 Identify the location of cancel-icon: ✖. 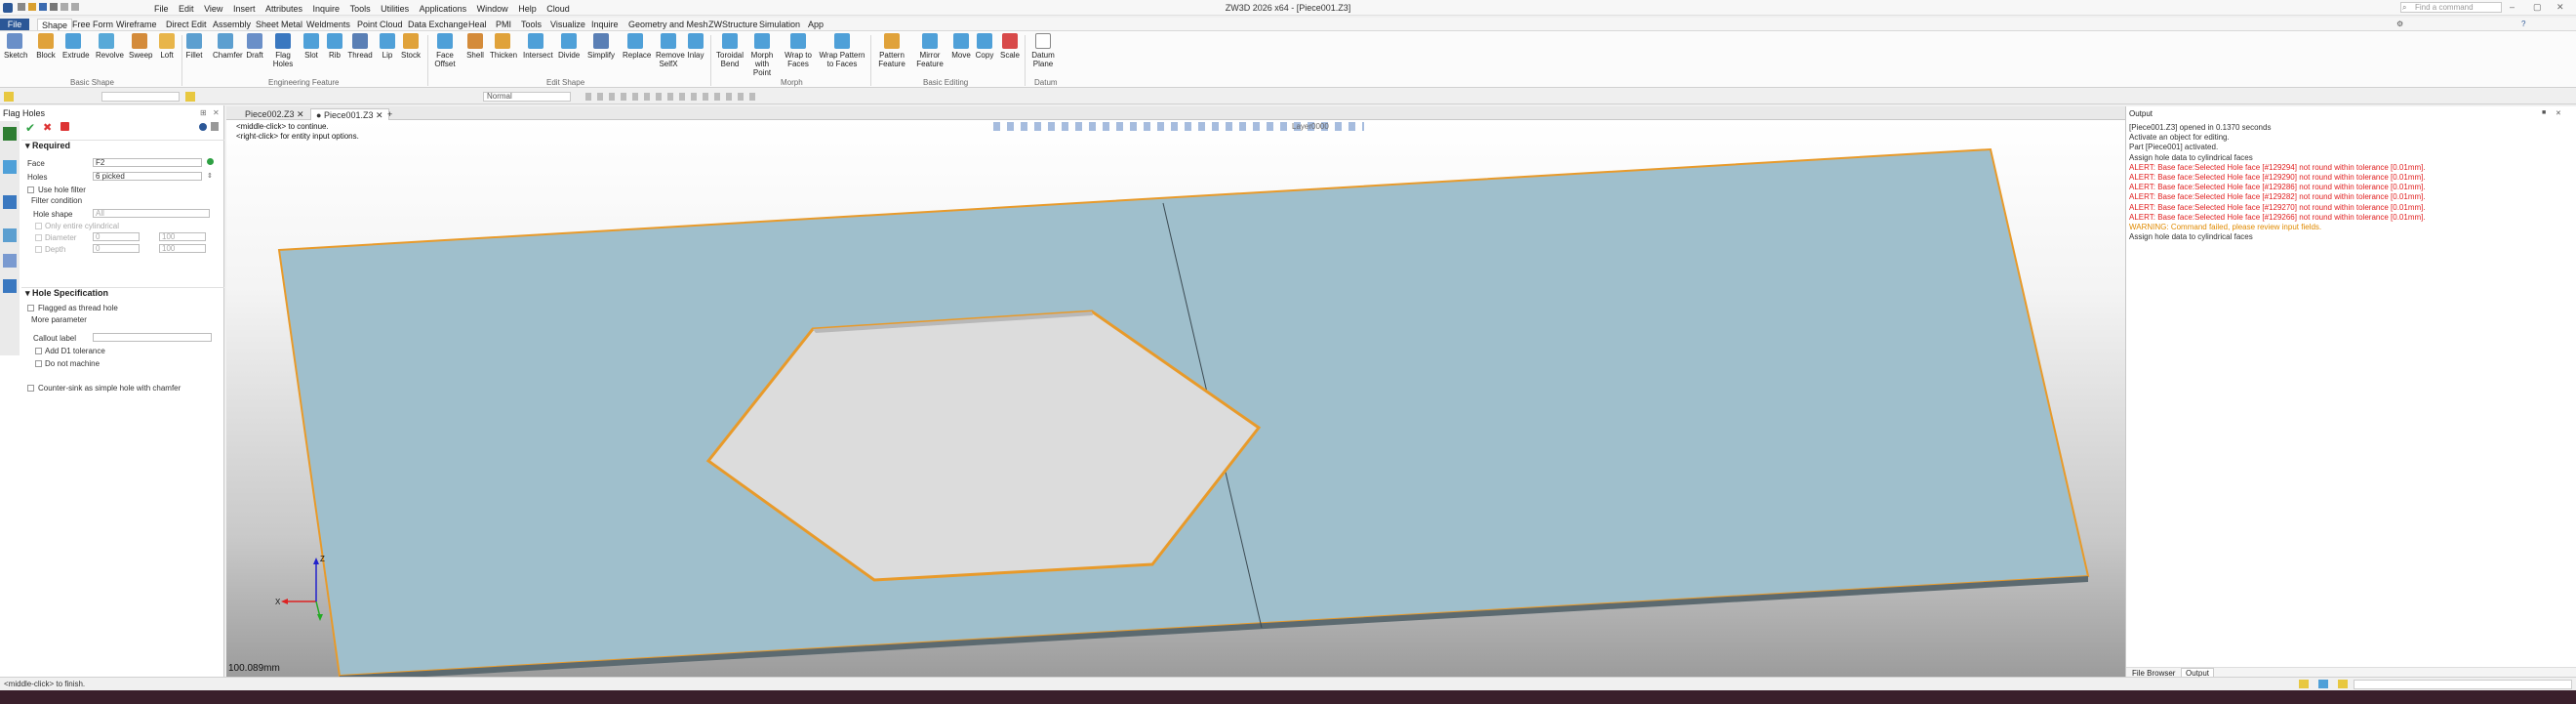
(47, 127).